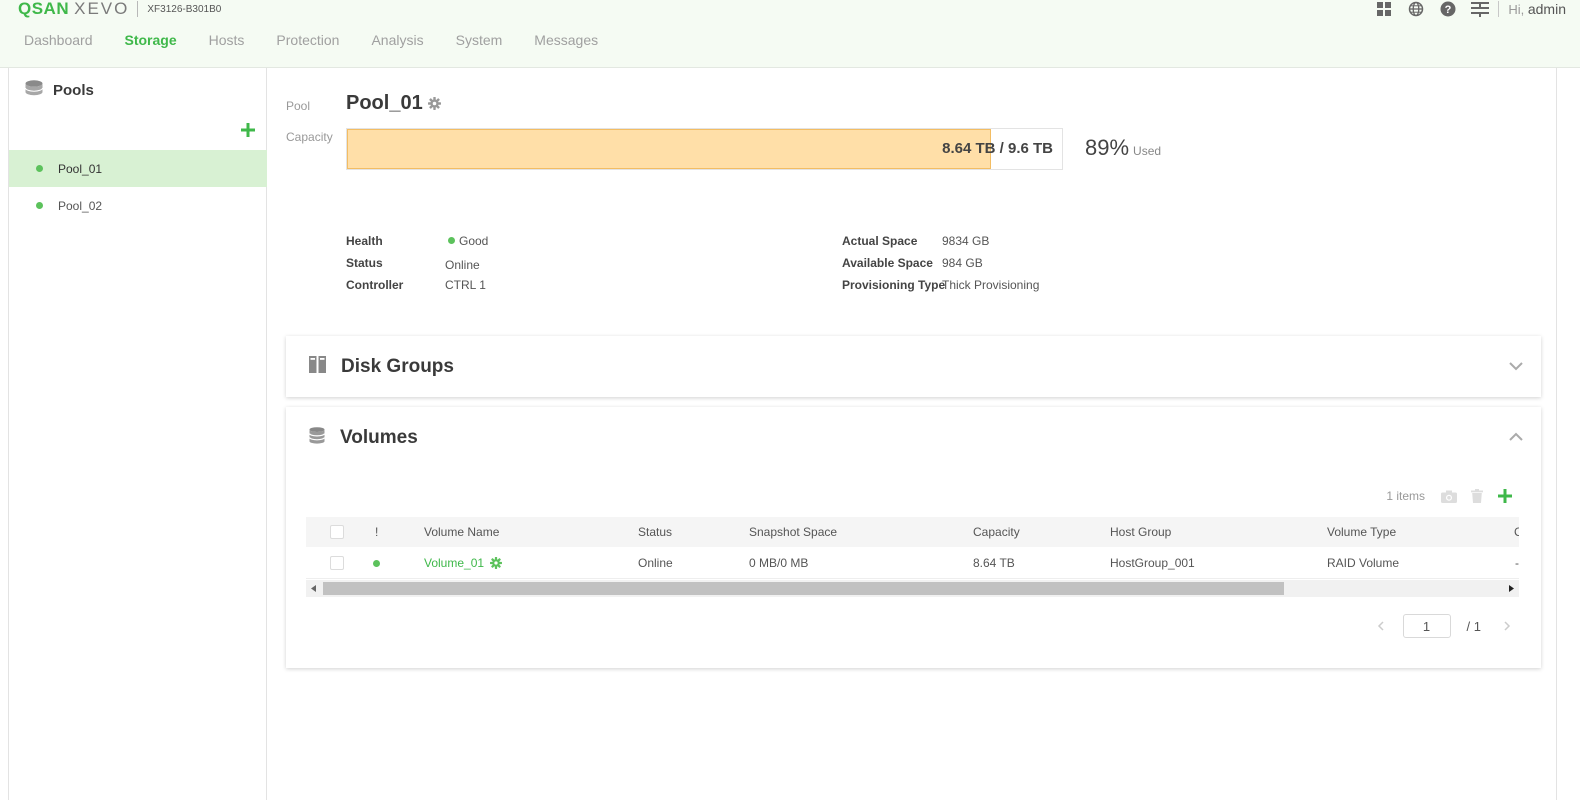 Image resolution: width=1580 pixels, height=800 pixels. I want to click on volumes-toolbar: 1 items, so click(1452, 496).